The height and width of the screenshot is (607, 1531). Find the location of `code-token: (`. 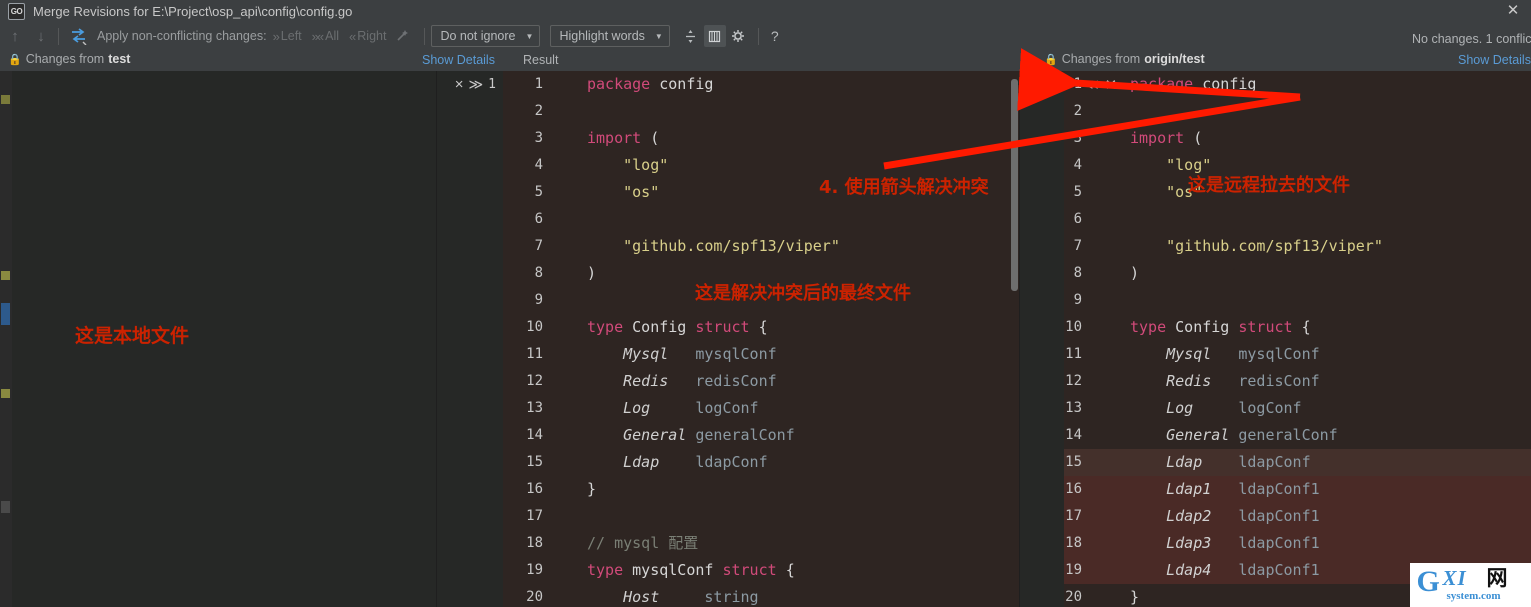

code-token: ( is located at coordinates (655, 138).